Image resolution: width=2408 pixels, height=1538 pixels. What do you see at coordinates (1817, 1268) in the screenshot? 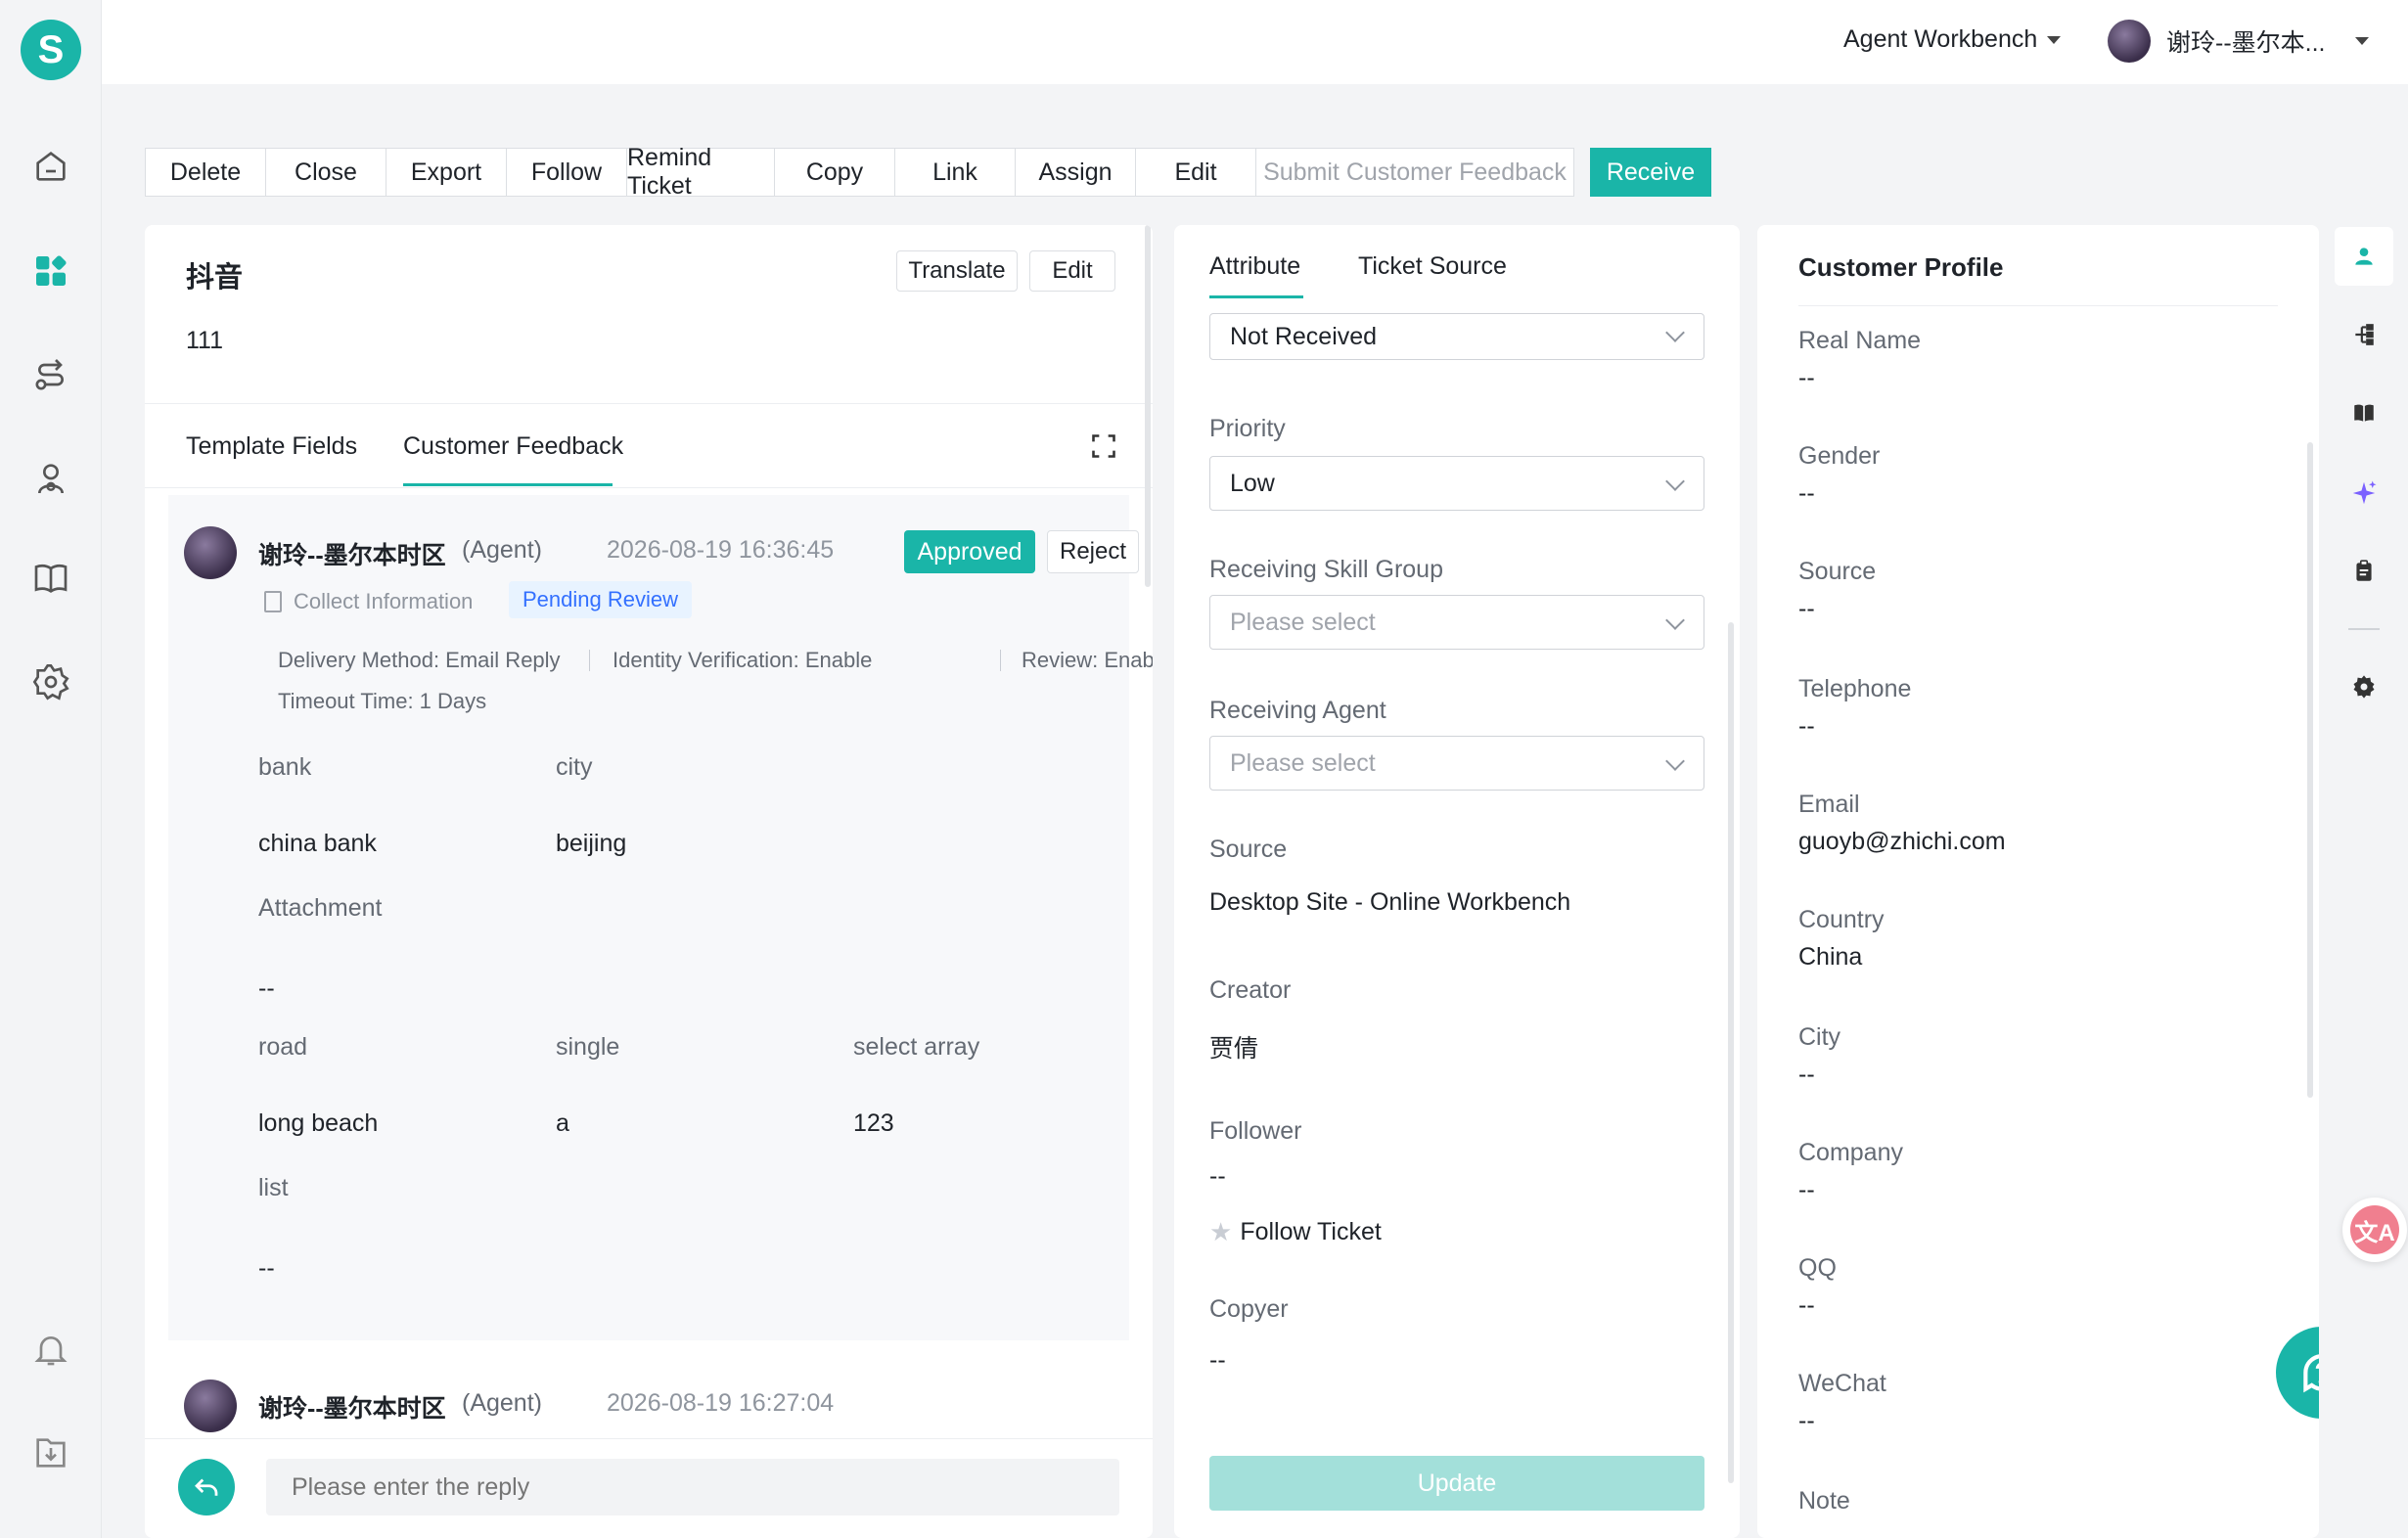
I see `profile-label: QQ` at bounding box center [1817, 1268].